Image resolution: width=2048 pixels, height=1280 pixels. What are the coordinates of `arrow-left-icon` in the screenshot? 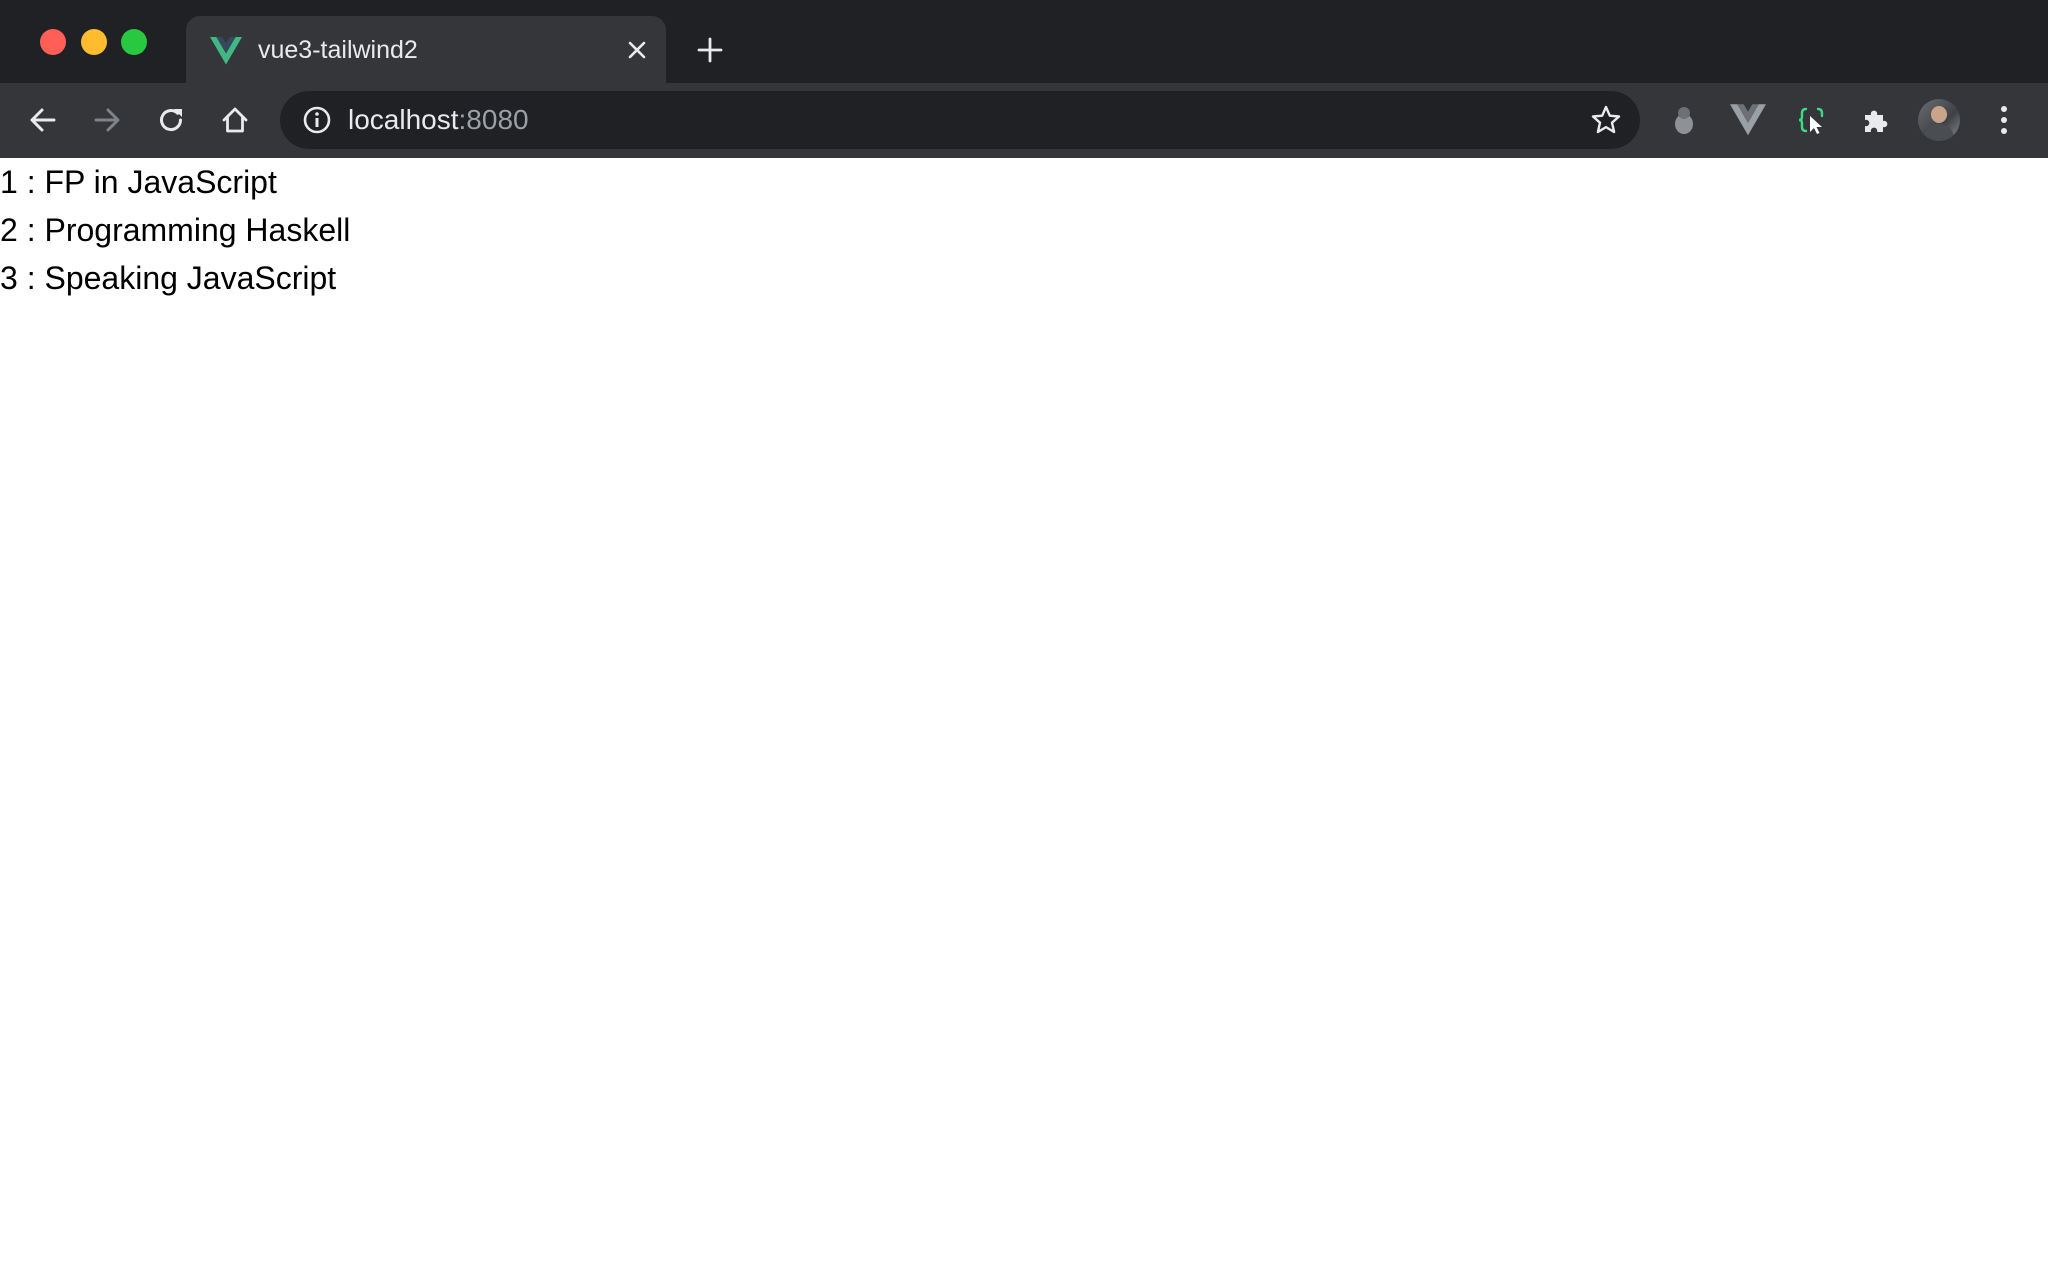 It's located at (43, 120).